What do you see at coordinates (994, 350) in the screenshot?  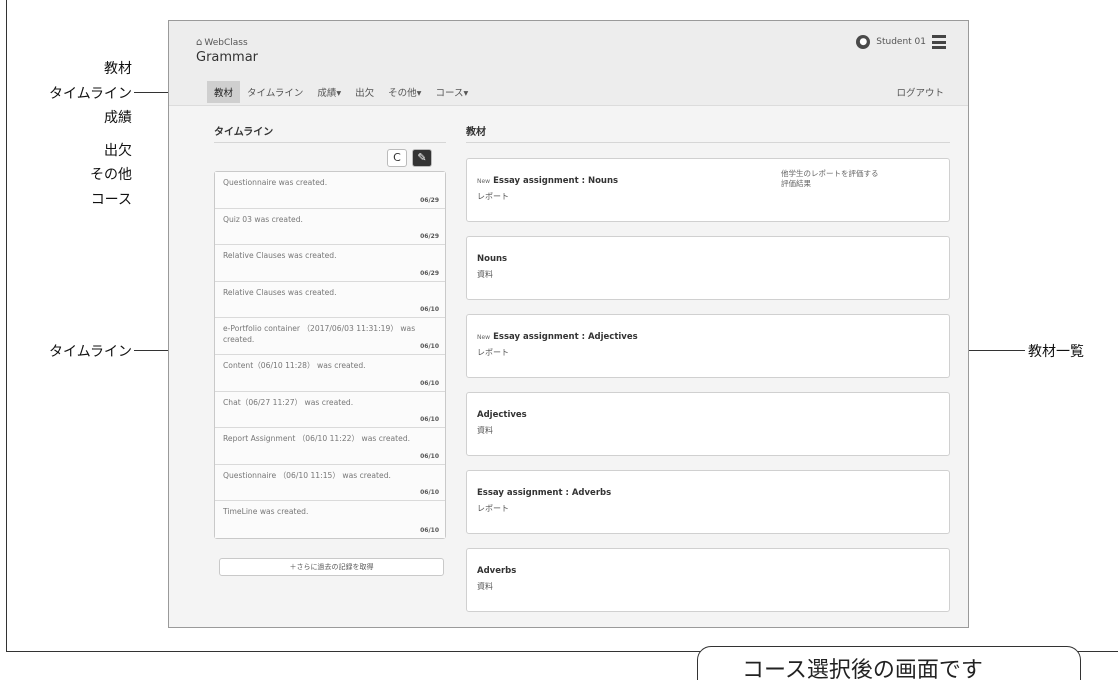 I see `leader-line-materials` at bounding box center [994, 350].